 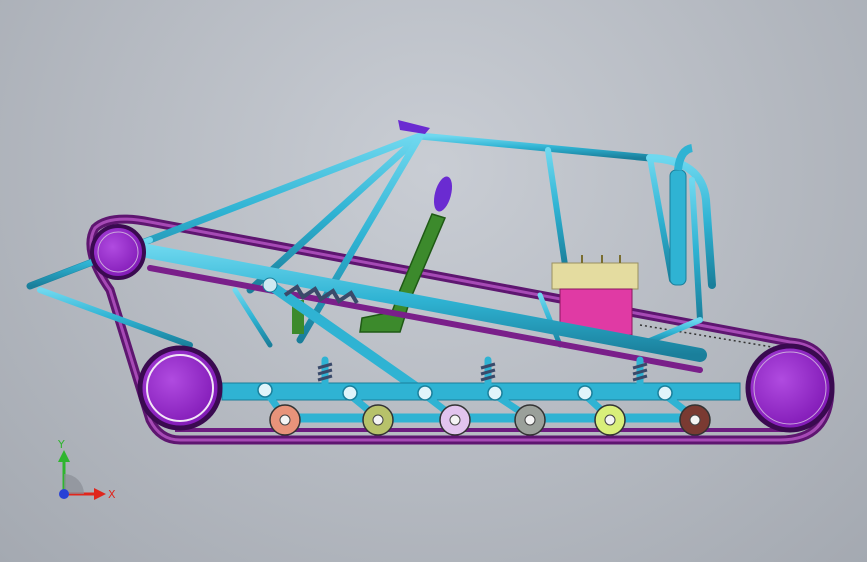 I want to click on antenna-mount, so click(x=414, y=127).